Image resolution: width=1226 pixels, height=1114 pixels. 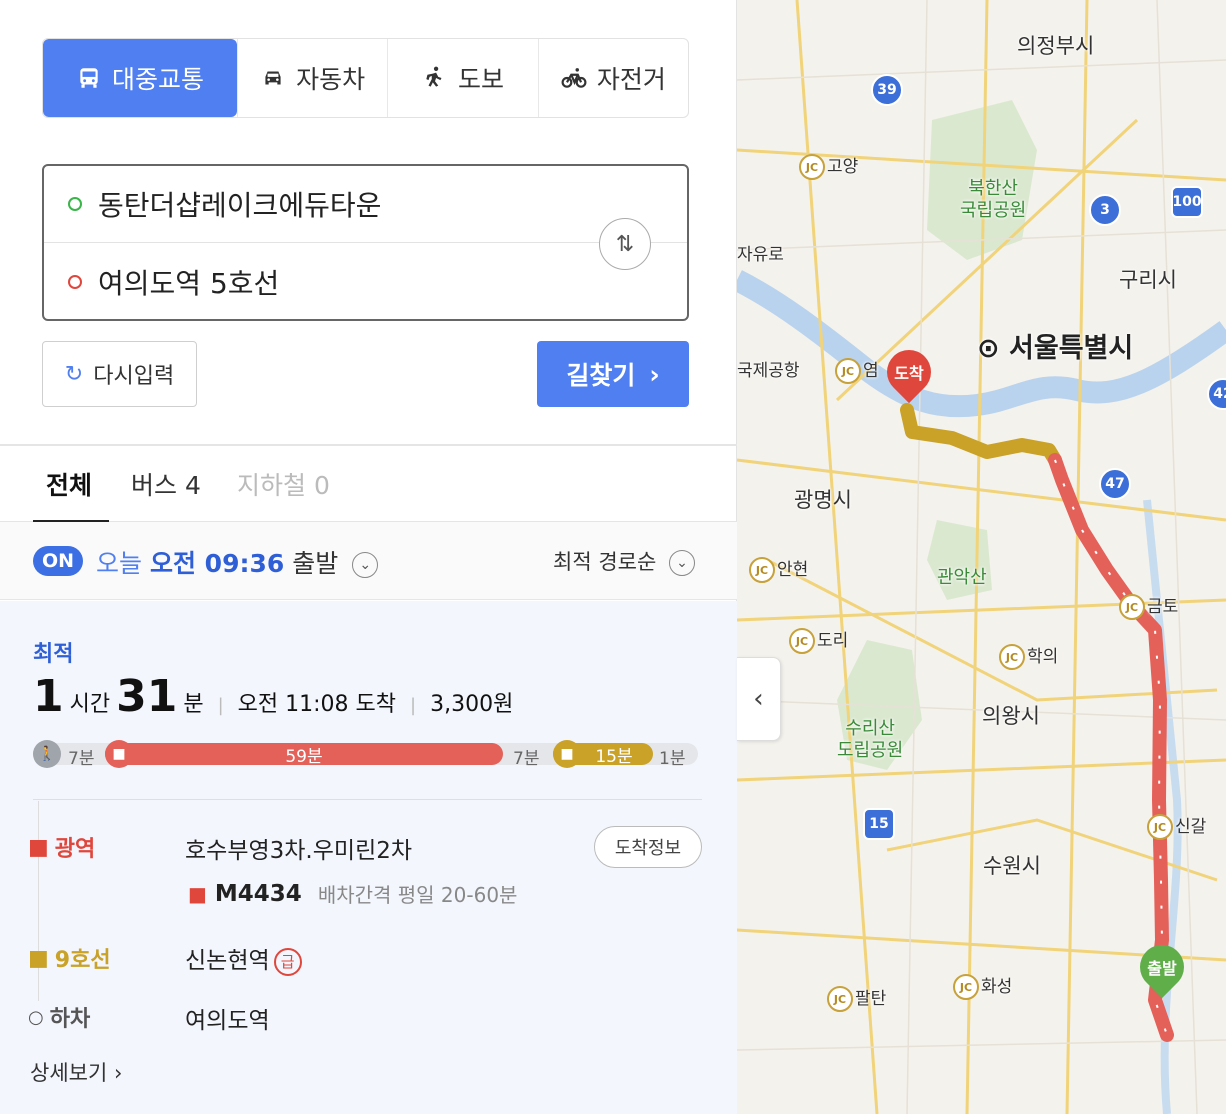 I want to click on bus-icon, so click(x=89, y=78).